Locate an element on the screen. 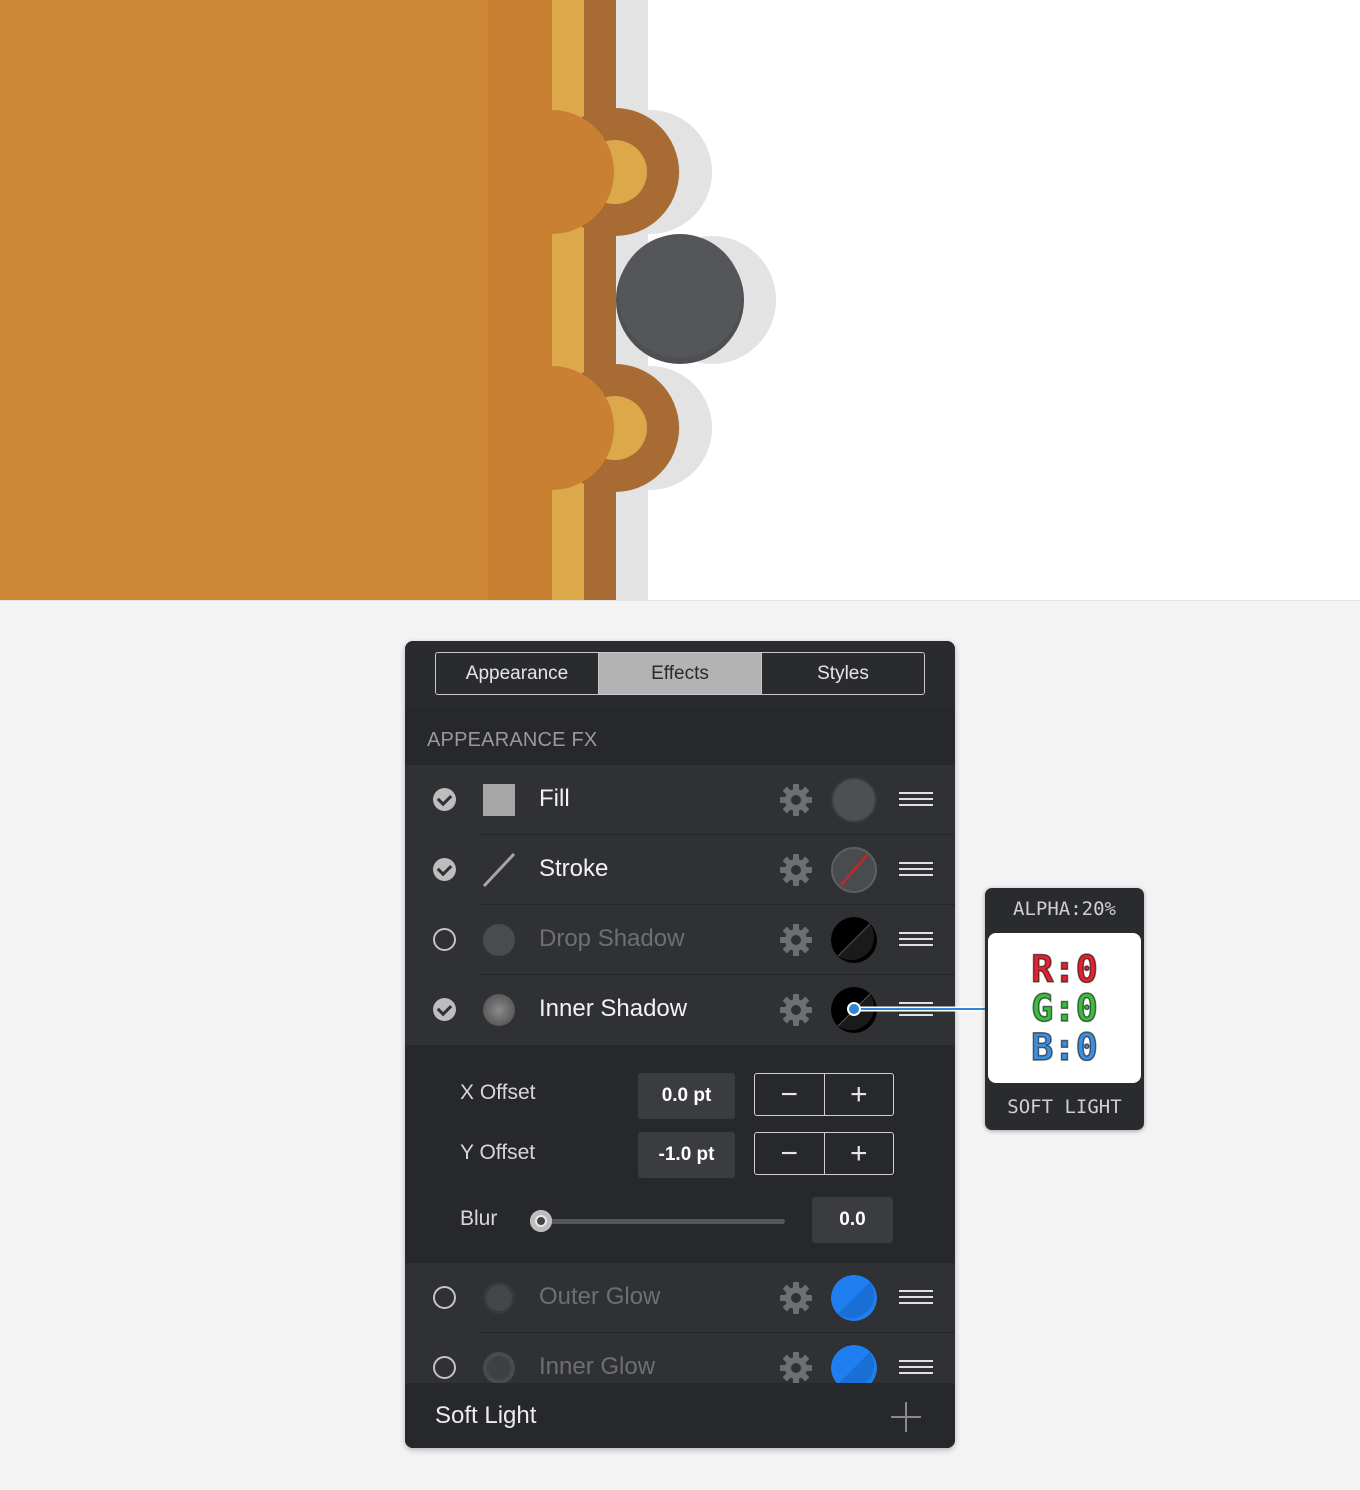 This screenshot has height=1490, width=1360. inner-glow-icon is located at coordinates (499, 1368).